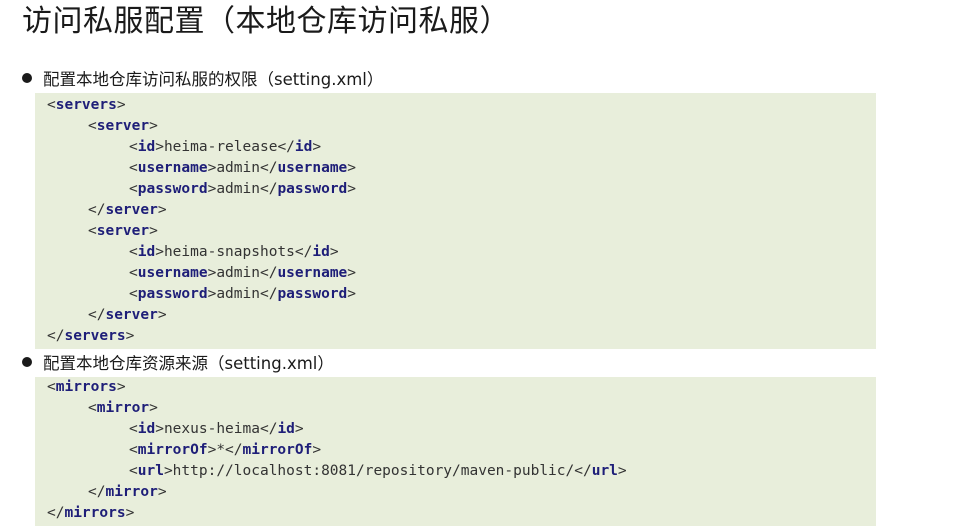 The height and width of the screenshot is (526, 964). I want to click on code-line: </mirror>, so click(461, 492).